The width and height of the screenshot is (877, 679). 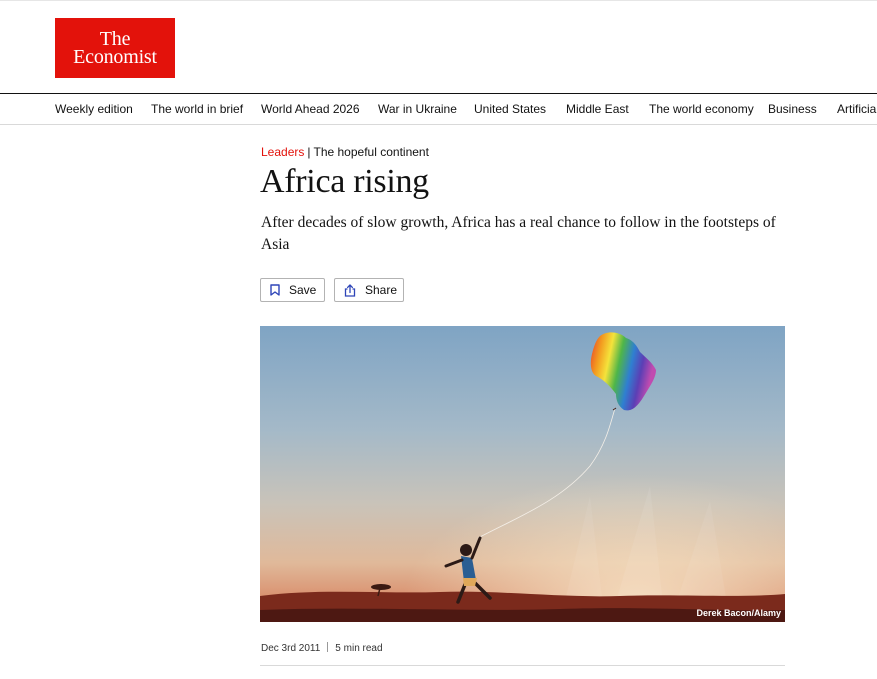 I want to click on image-credit: Derek Bacon/Alamy, so click(x=738, y=613).